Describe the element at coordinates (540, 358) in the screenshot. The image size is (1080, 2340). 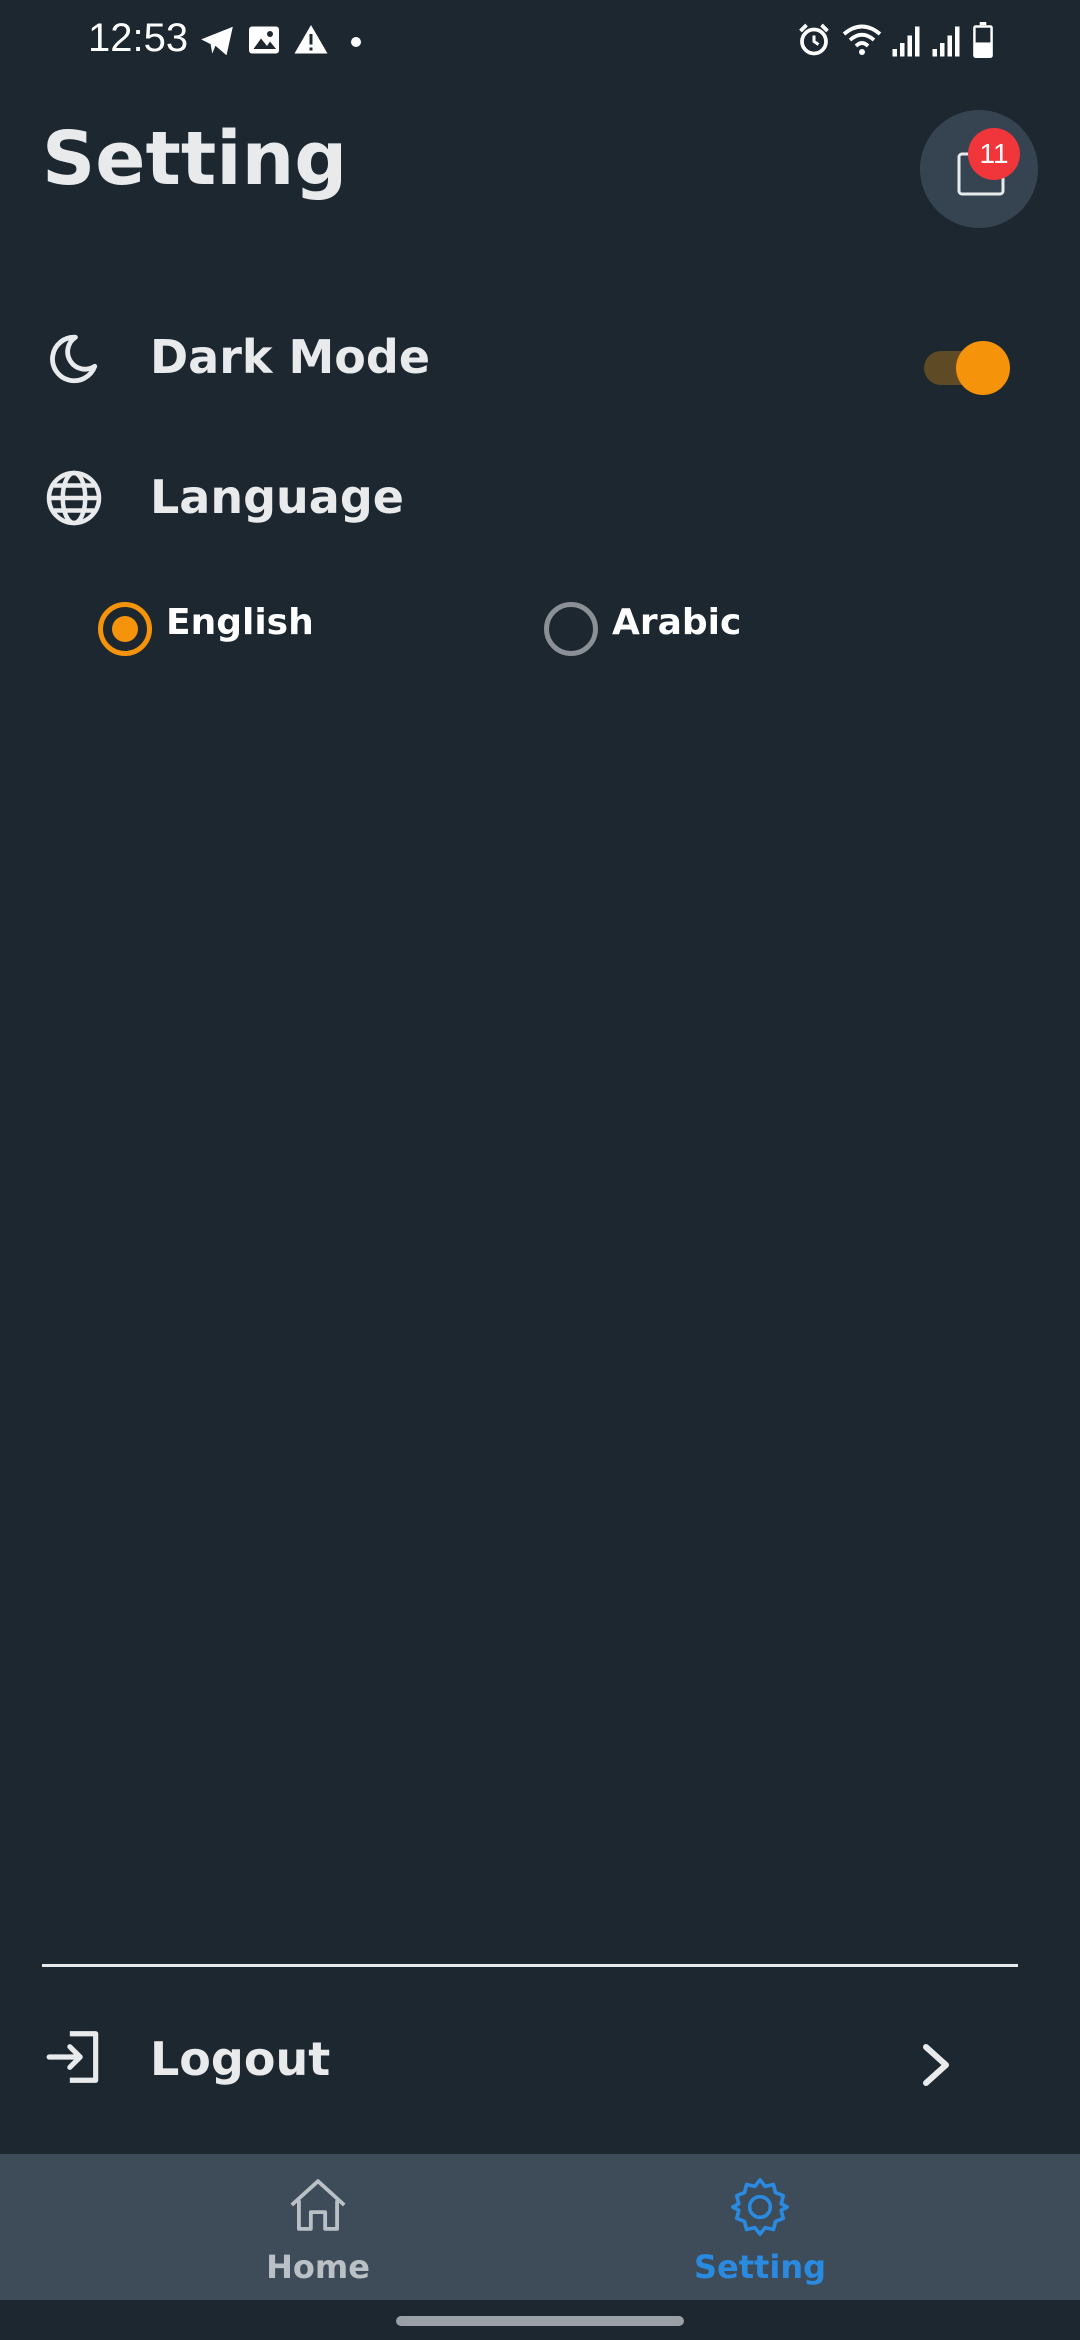
I see `dark-mode-row: Dark Mode` at that location.